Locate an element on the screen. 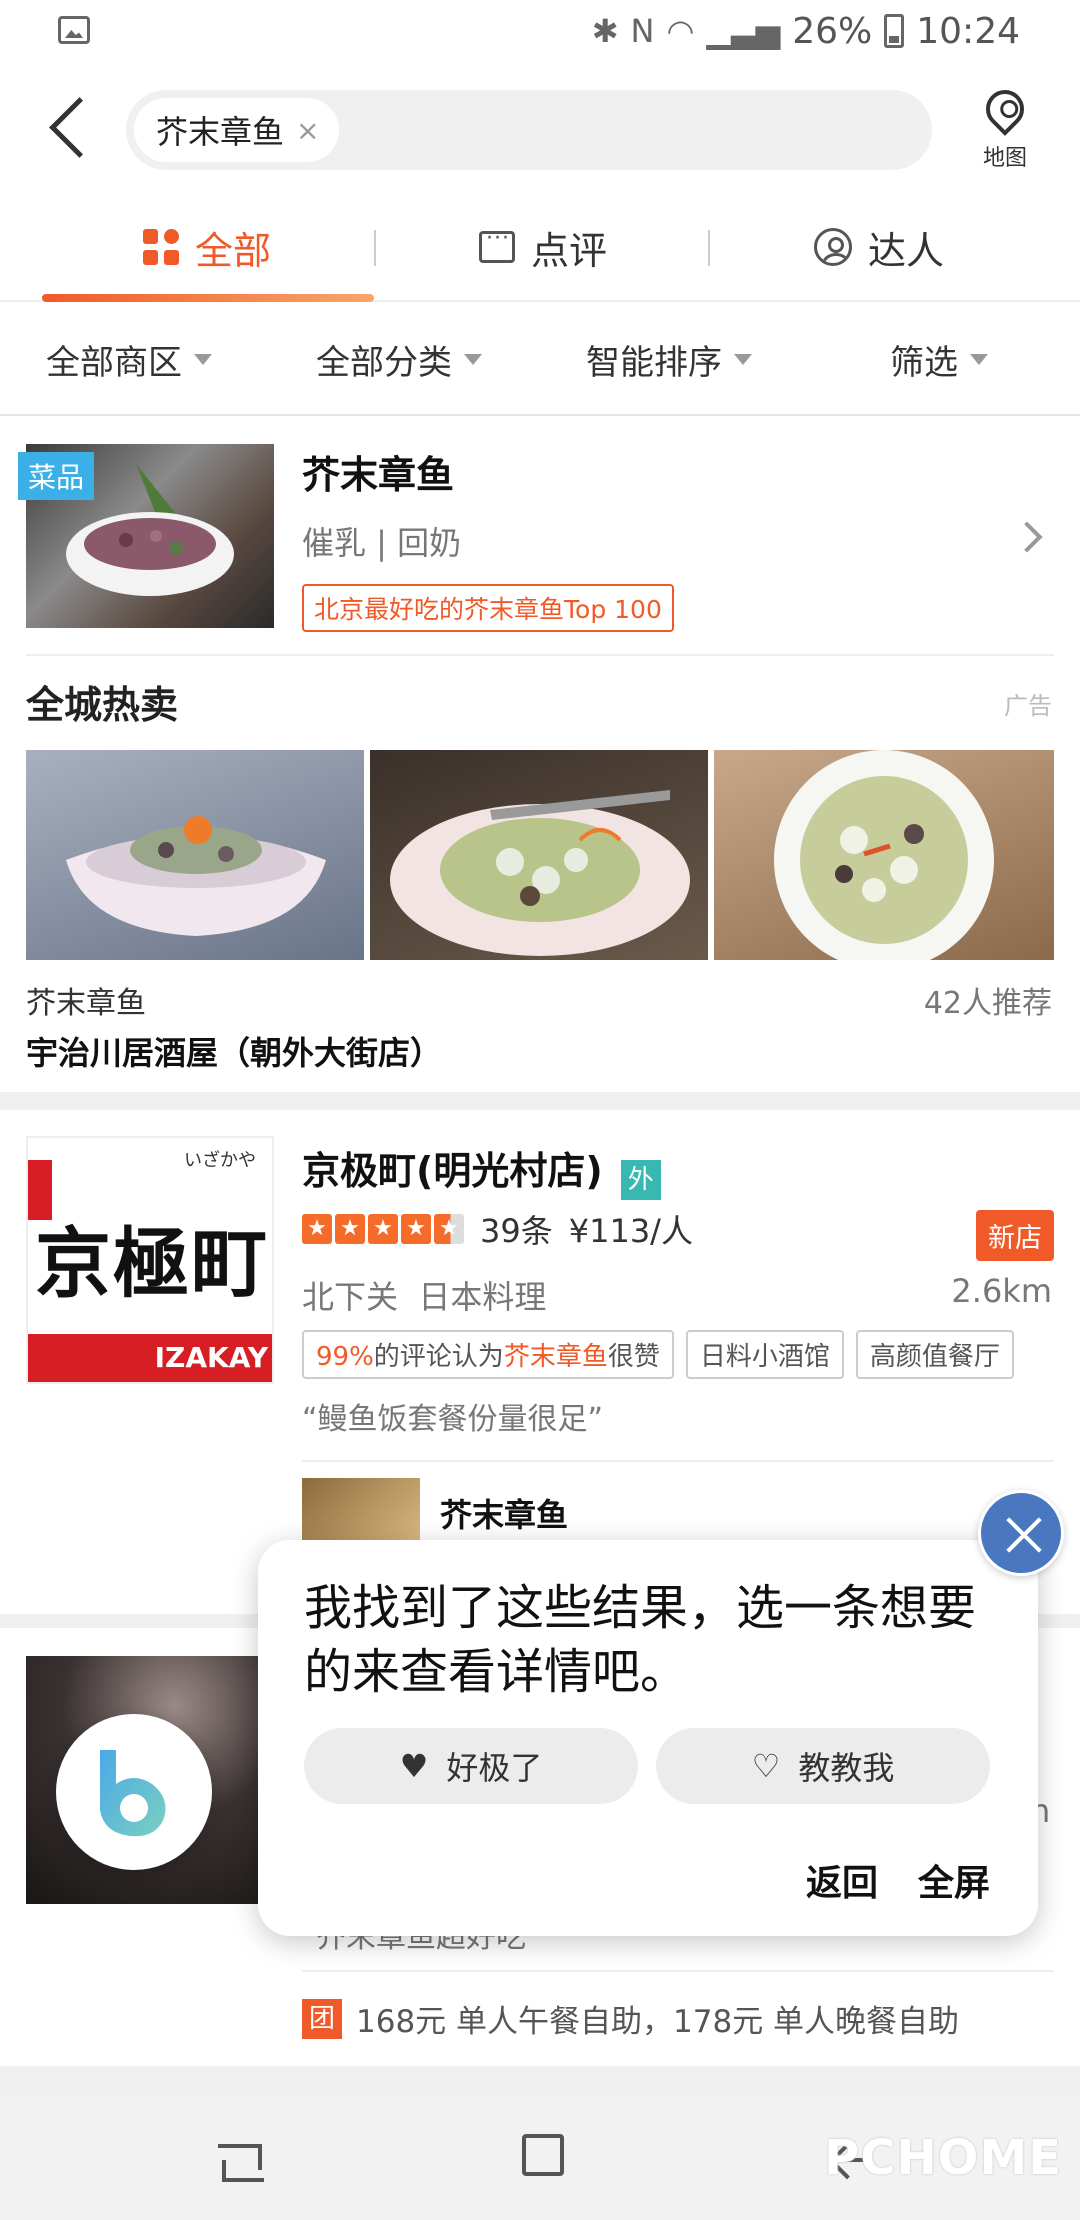 This screenshot has height=2220, width=1080. praise-suffix: 很赞 is located at coordinates (633, 1357).